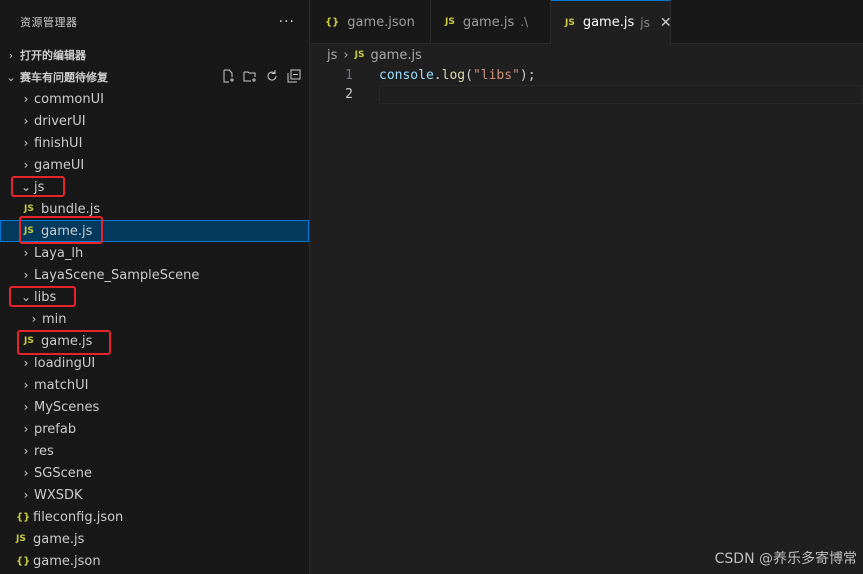 This screenshot has height=574, width=863. What do you see at coordinates (287, 22) in the screenshot?
I see `more-actions-icon: ···` at bounding box center [287, 22].